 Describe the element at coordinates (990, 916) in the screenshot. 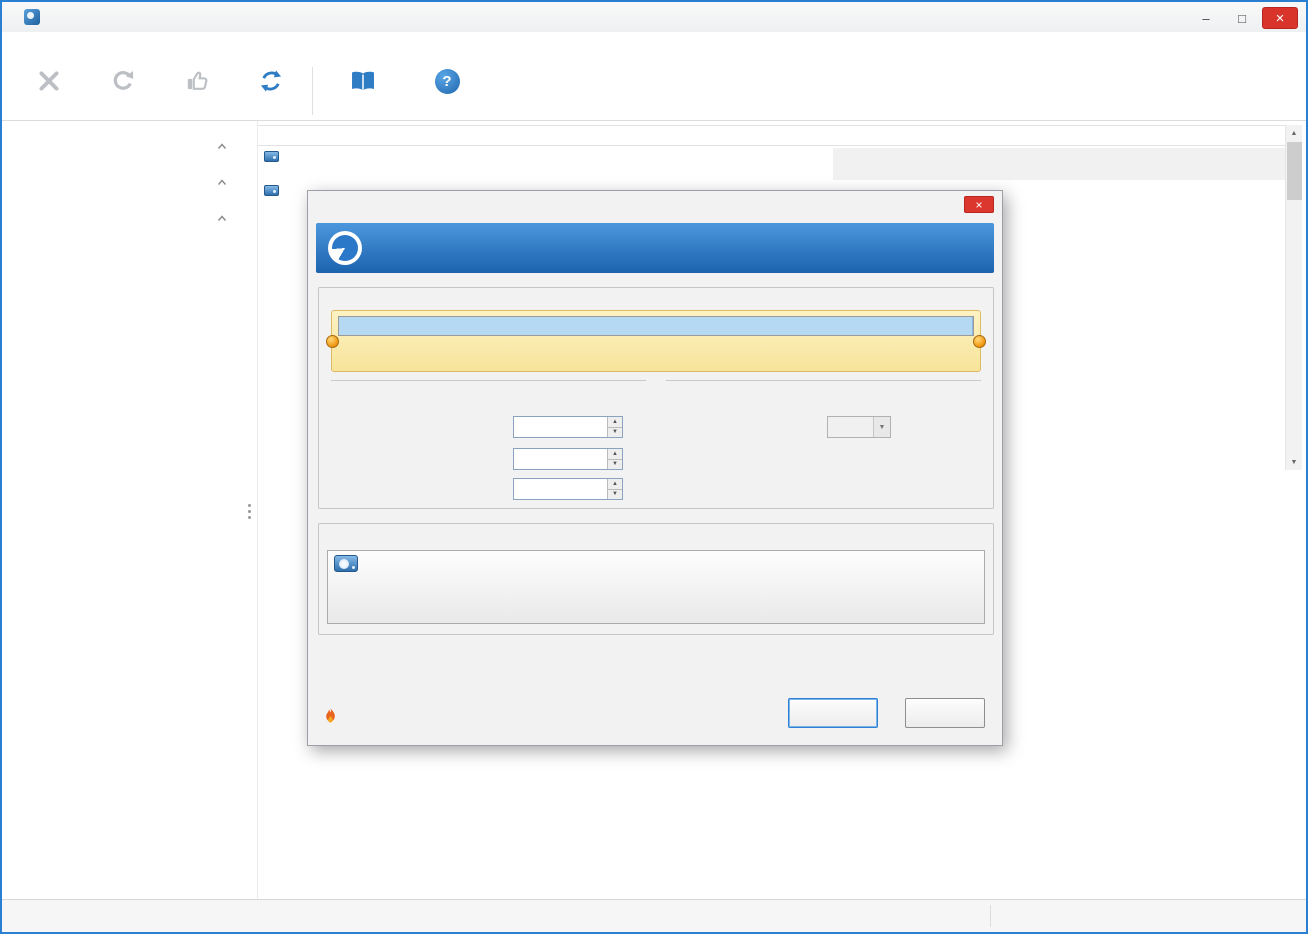

I see `statusbar-divider` at that location.